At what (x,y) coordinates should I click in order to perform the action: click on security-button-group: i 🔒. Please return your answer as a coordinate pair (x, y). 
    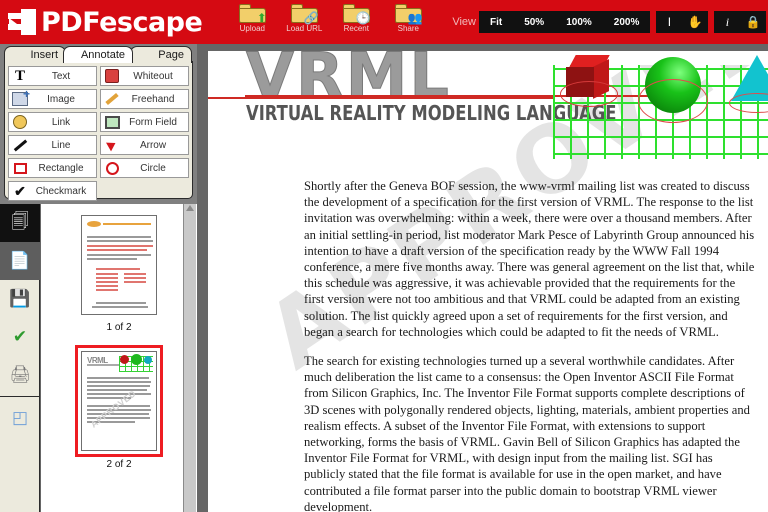
    Looking at the image, I should click on (740, 22).